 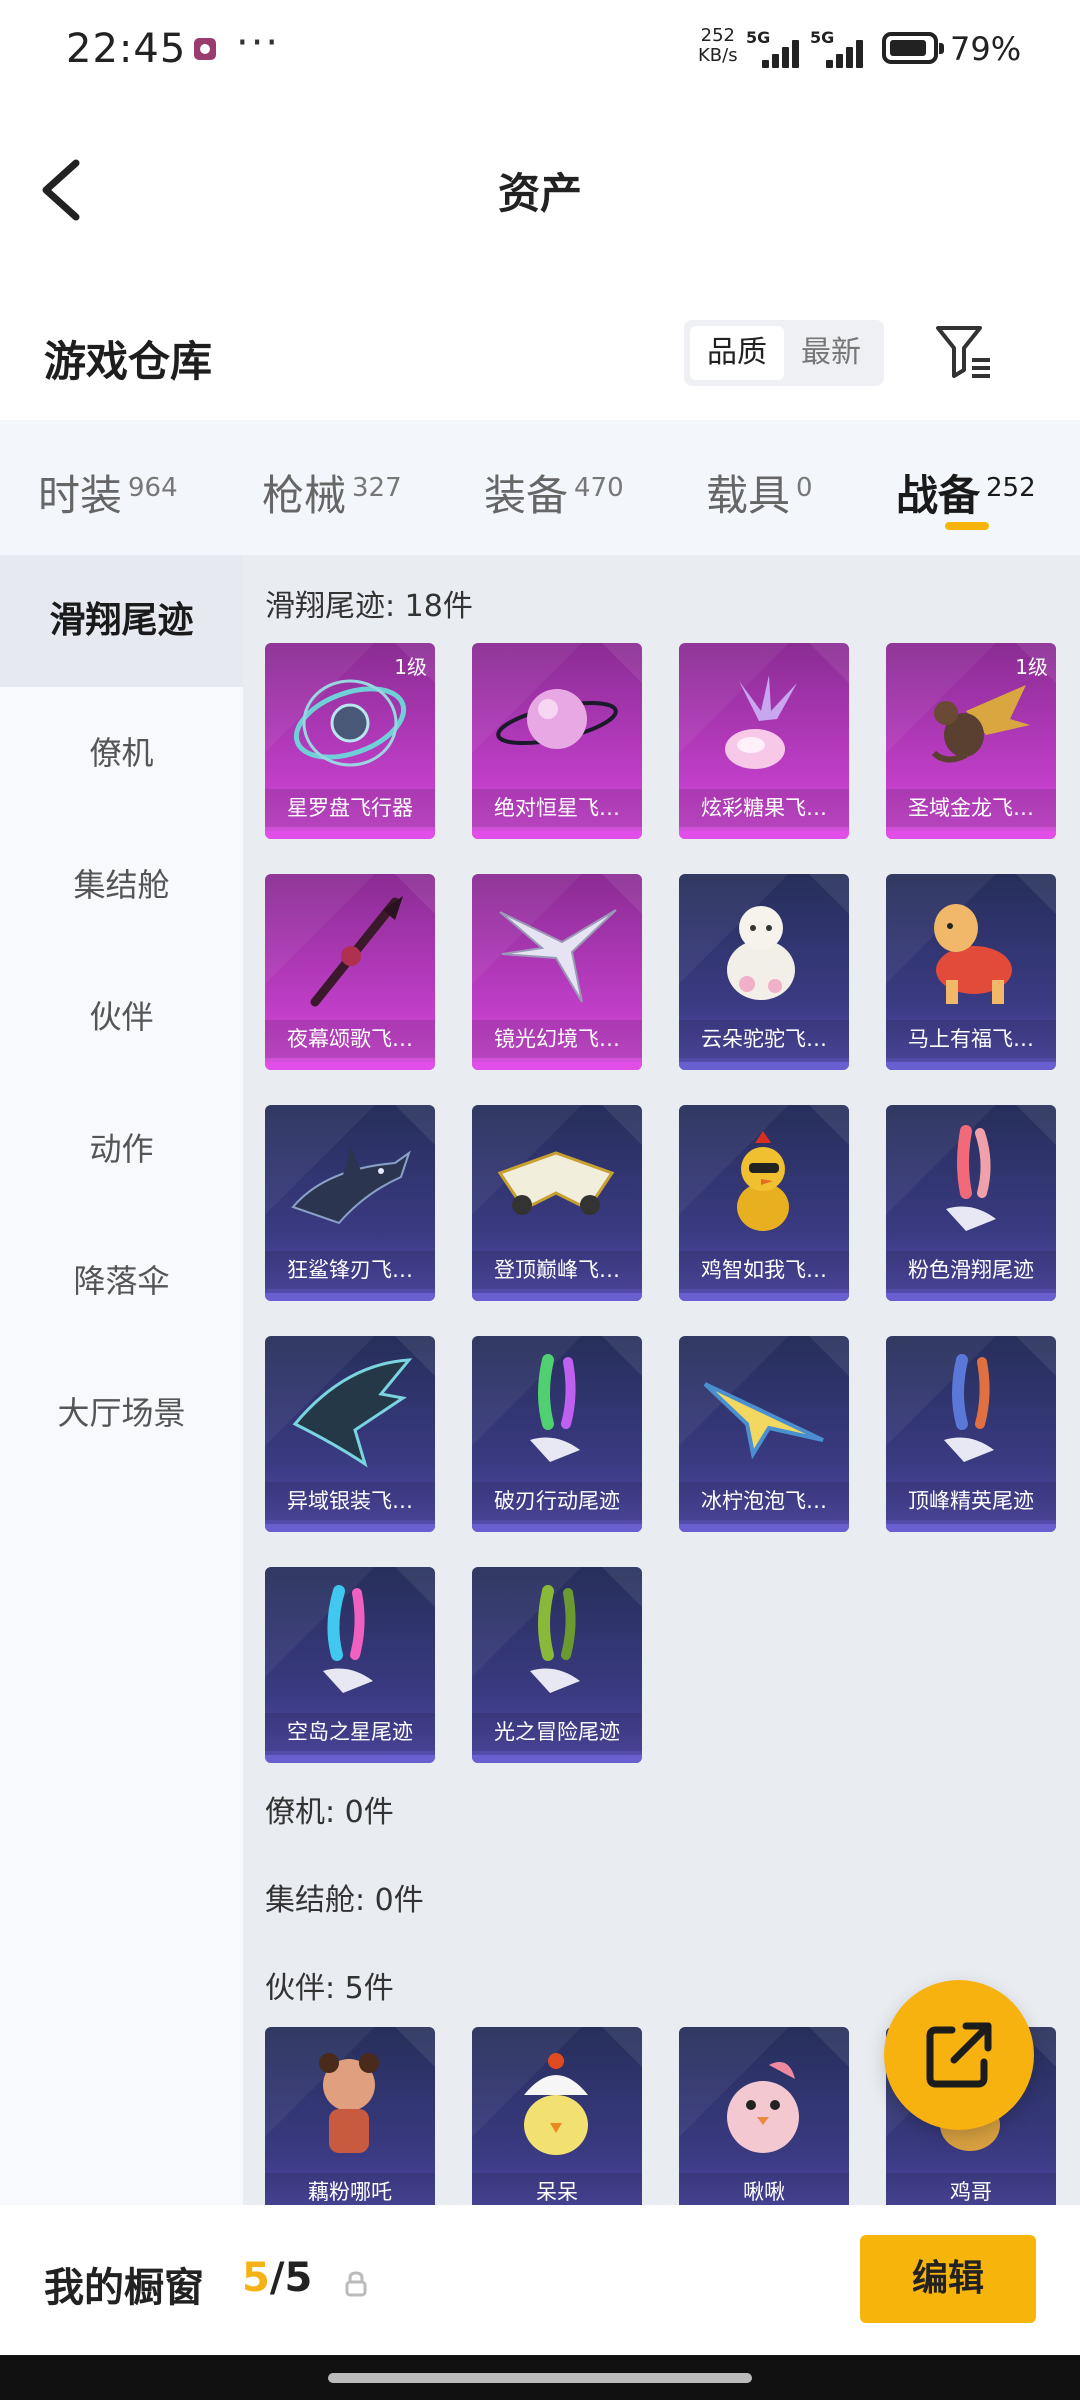 I want to click on plane-glider-icon, so click(x=763, y=1421).